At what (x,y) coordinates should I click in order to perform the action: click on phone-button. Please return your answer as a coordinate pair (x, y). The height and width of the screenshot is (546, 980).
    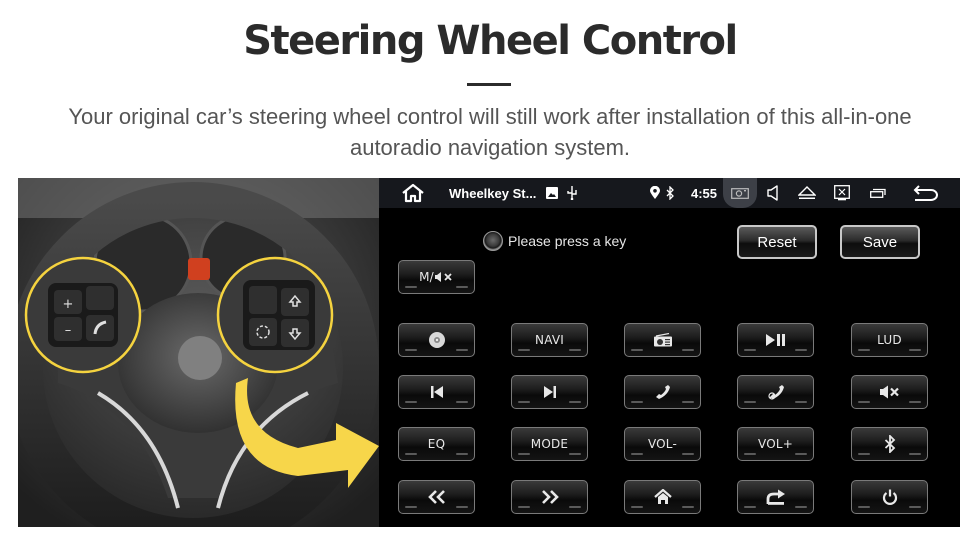
    Looking at the image, I should click on (100, 328).